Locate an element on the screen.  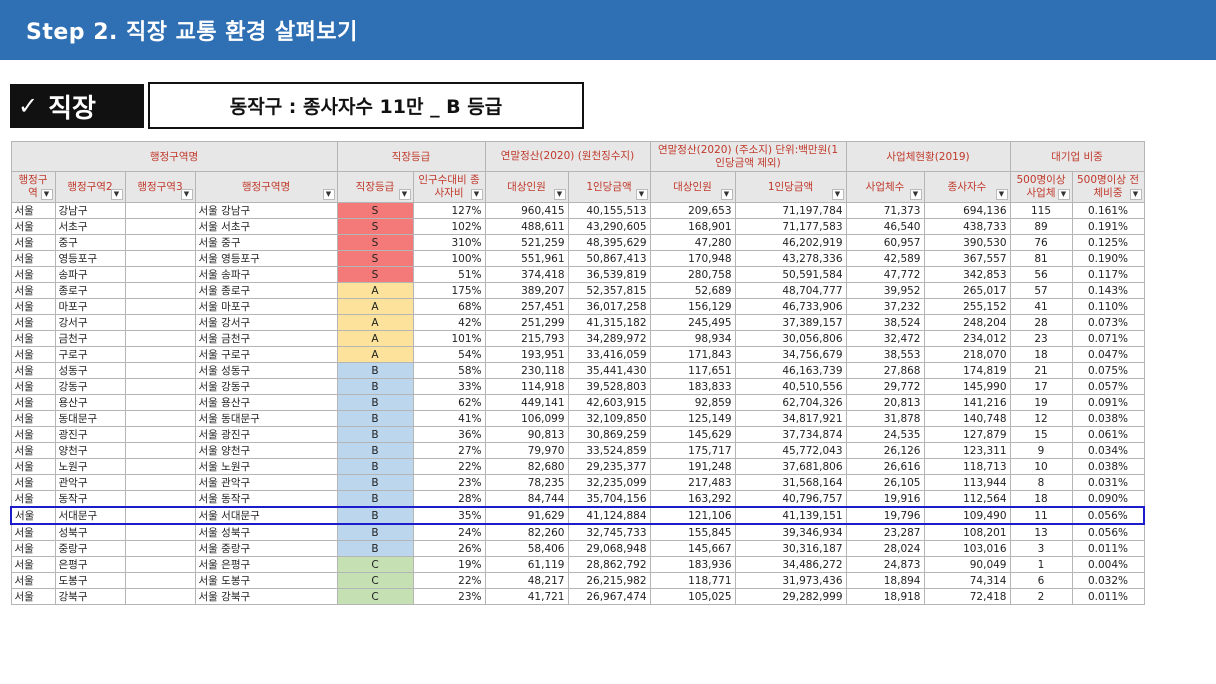
table-cell: 40,155,513 is located at coordinates (609, 210).